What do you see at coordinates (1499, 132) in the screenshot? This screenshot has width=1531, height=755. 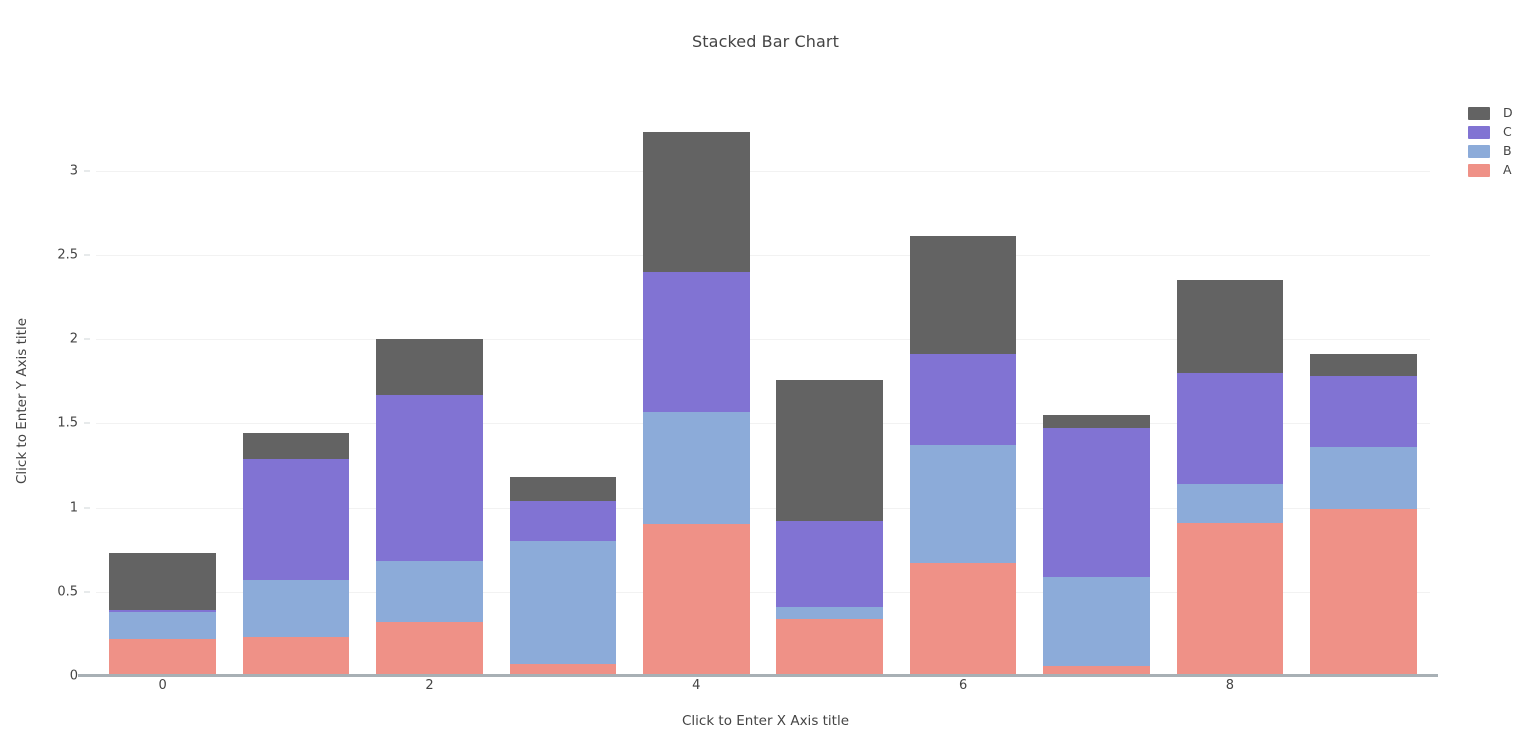 I see `legend-item-c: C` at bounding box center [1499, 132].